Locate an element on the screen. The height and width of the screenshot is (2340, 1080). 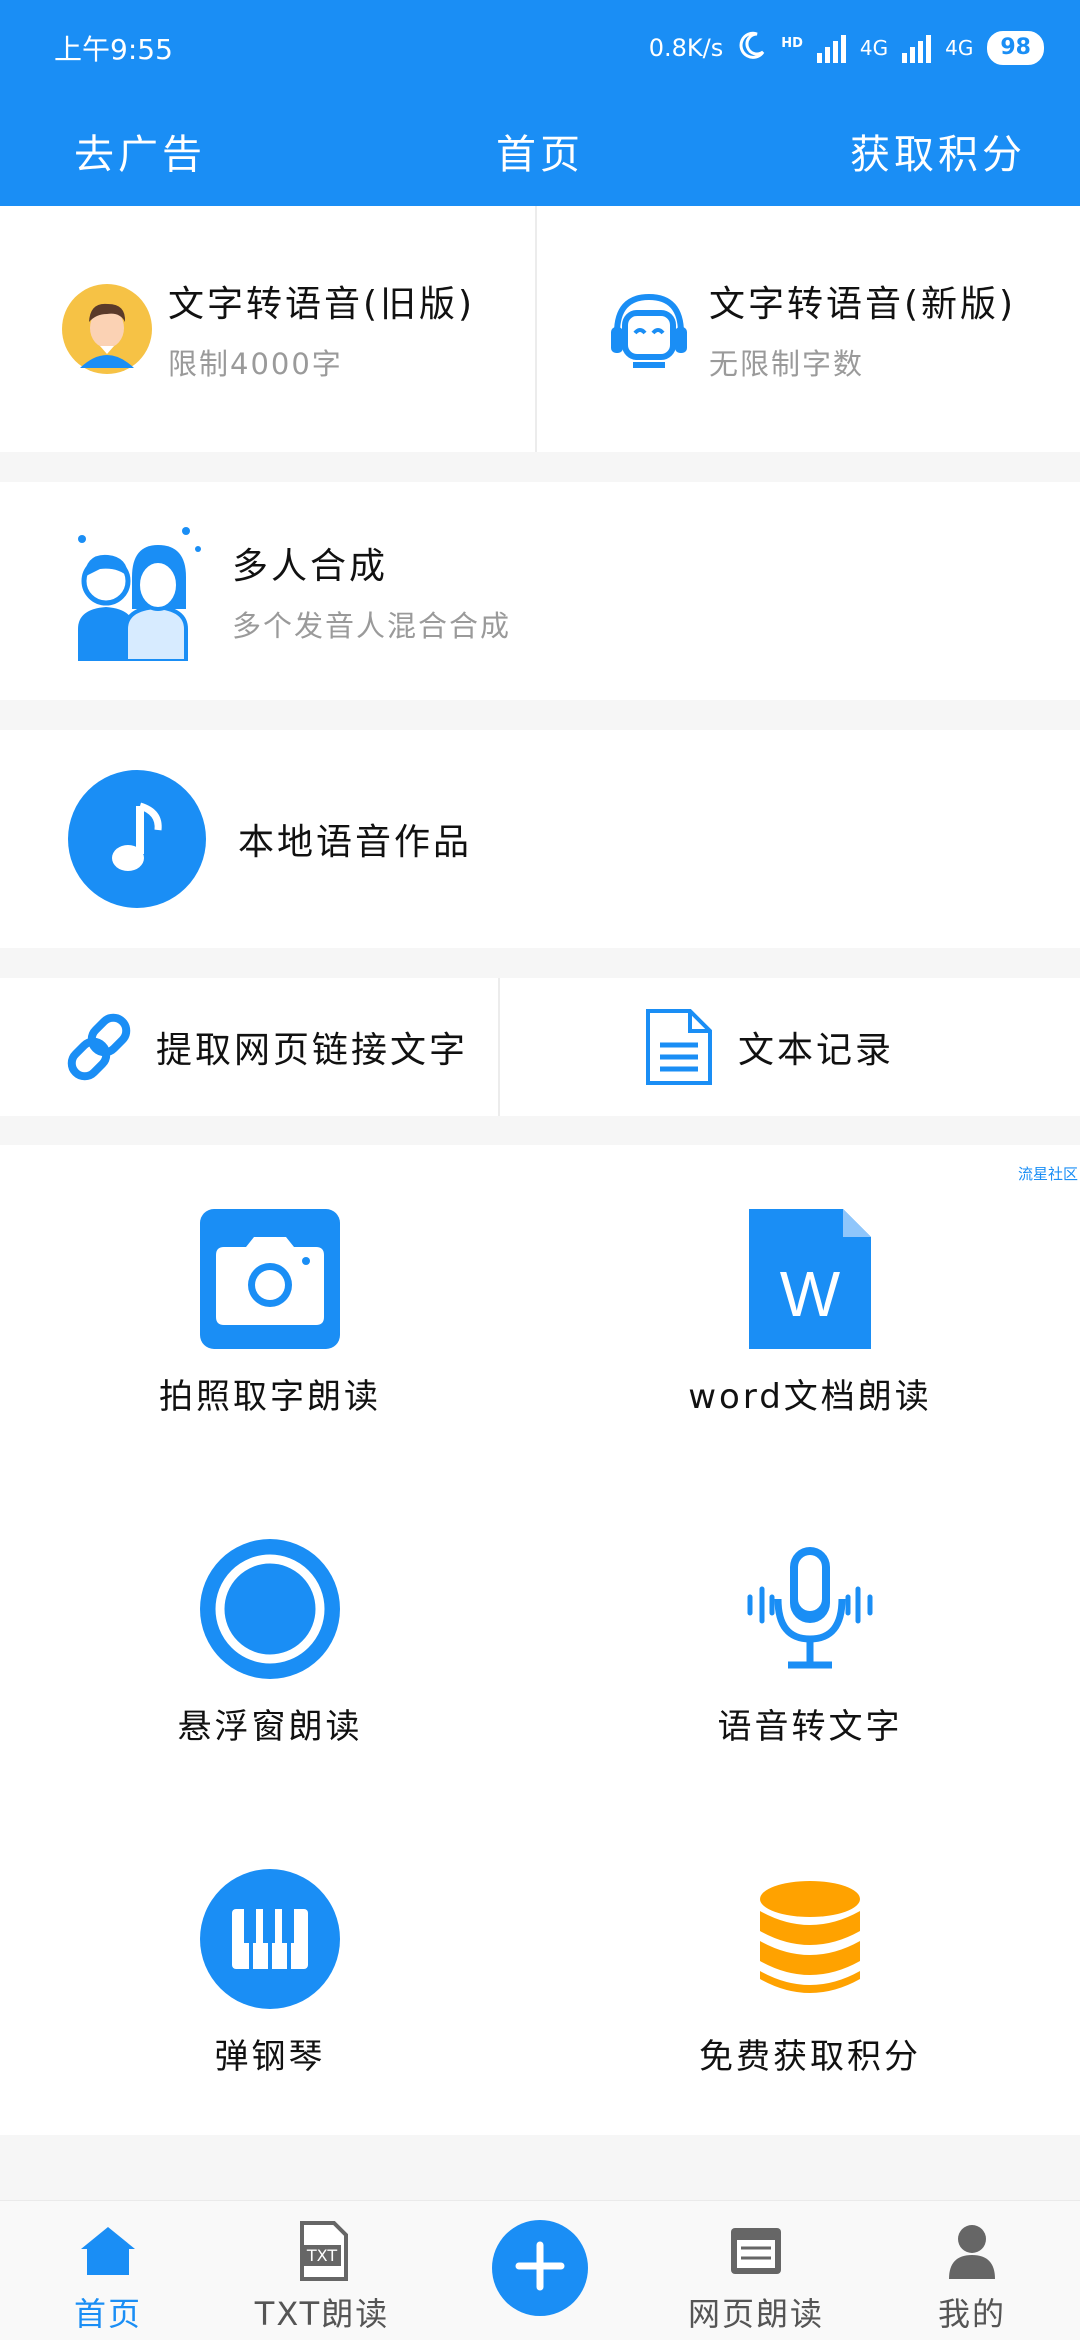
tab-home: 首页 is located at coordinates (108, 2270).